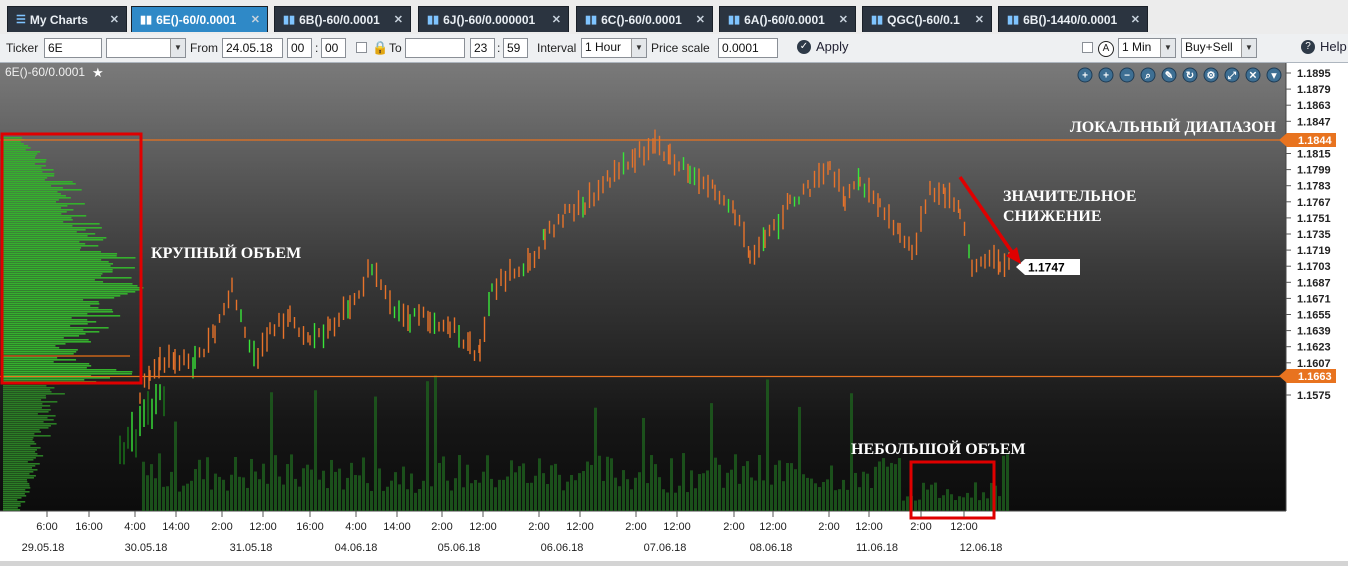 The height and width of the screenshot is (566, 1348). Describe the element at coordinates (1232, 75) in the screenshot. I see `expand-icon: ⤢` at that location.